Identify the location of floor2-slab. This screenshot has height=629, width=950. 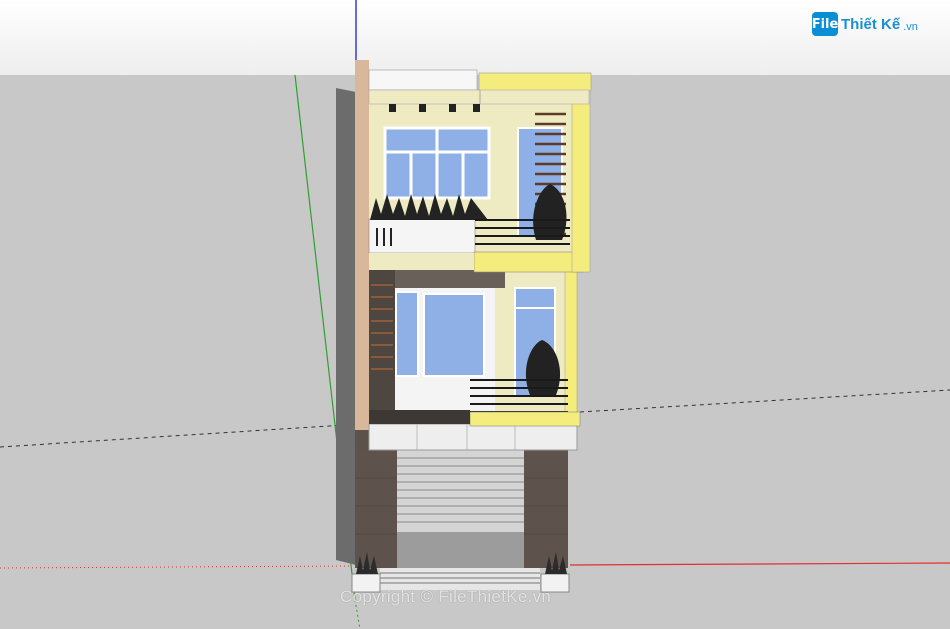
(450, 279).